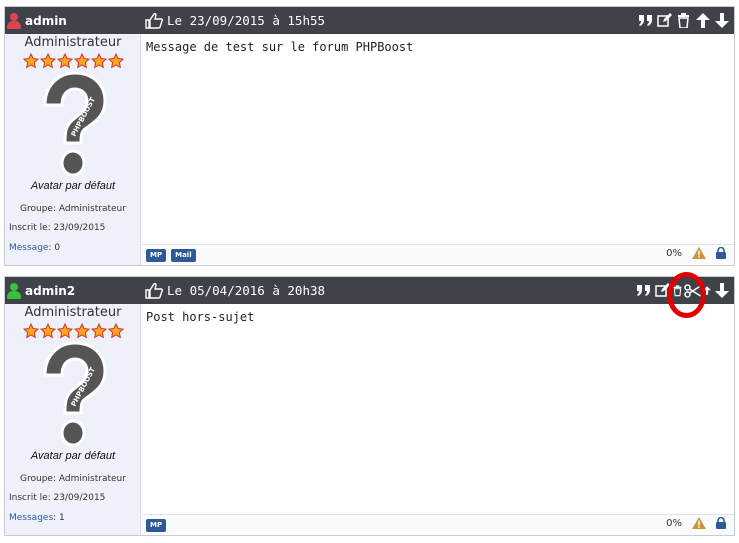 The width and height of the screenshot is (739, 543). What do you see at coordinates (183, 255) in the screenshot?
I see `mail-button: Mail` at bounding box center [183, 255].